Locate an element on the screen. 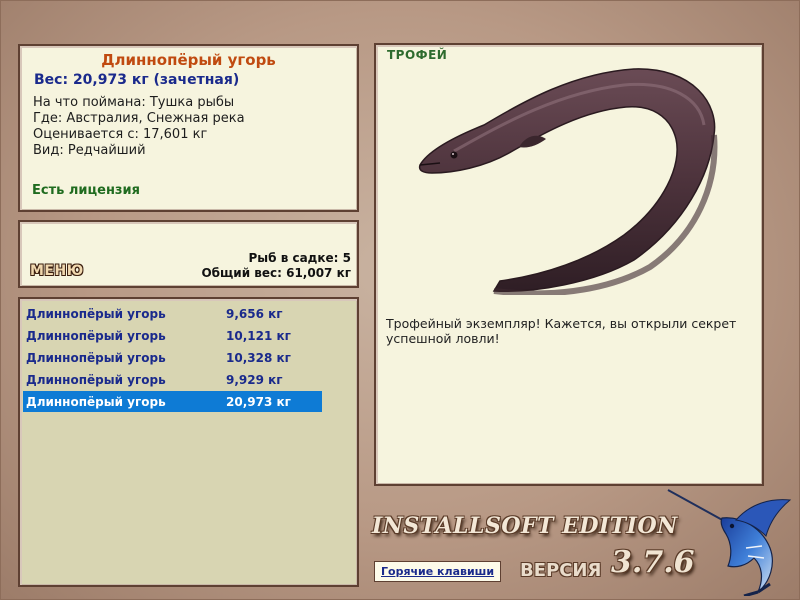 The width and height of the screenshot is (800, 600). brand-title: INSTALLSOFT EDITION is located at coordinates (525, 526).